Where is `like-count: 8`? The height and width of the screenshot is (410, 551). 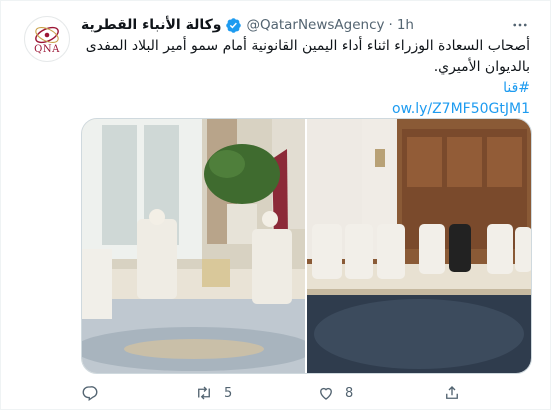
like-count: 8 is located at coordinates (349, 393).